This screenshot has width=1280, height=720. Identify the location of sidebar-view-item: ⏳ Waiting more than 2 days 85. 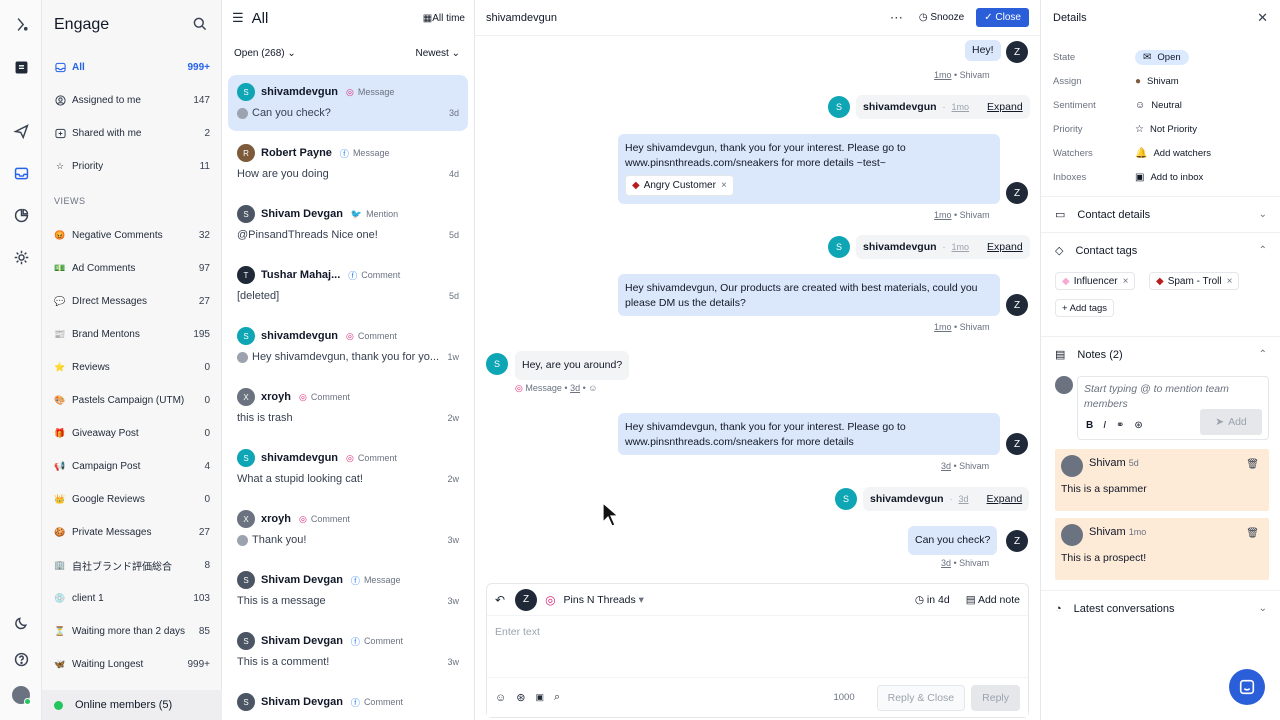
(132, 631).